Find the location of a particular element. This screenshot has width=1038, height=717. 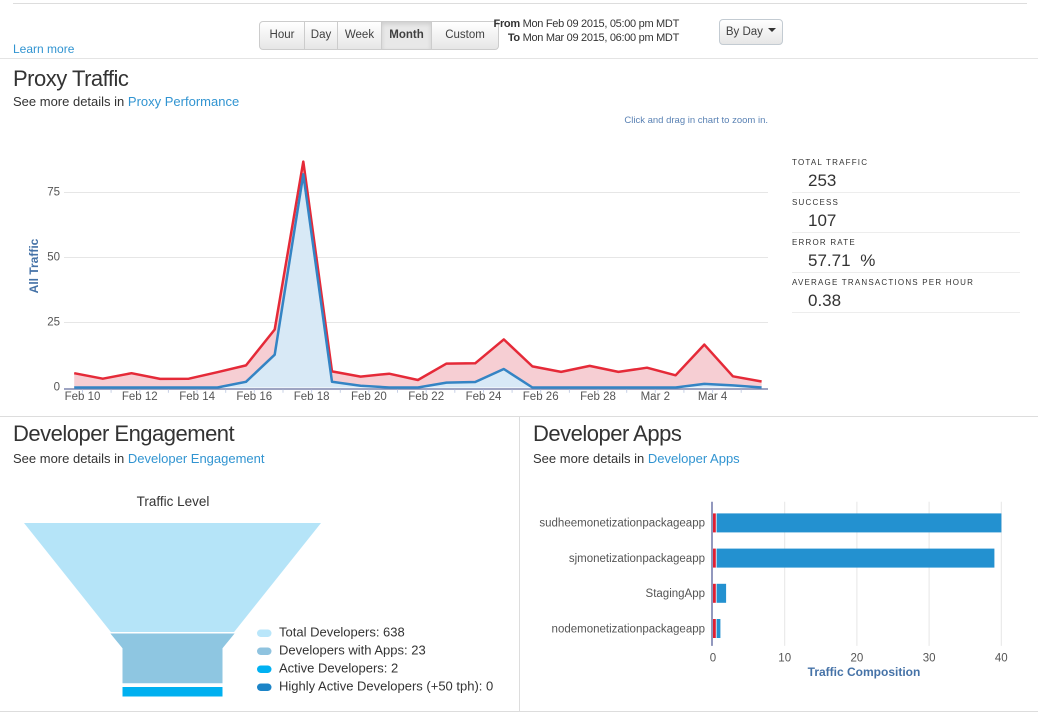

svg-text: sudheemonetizationpackageapp is located at coordinates (622, 524).